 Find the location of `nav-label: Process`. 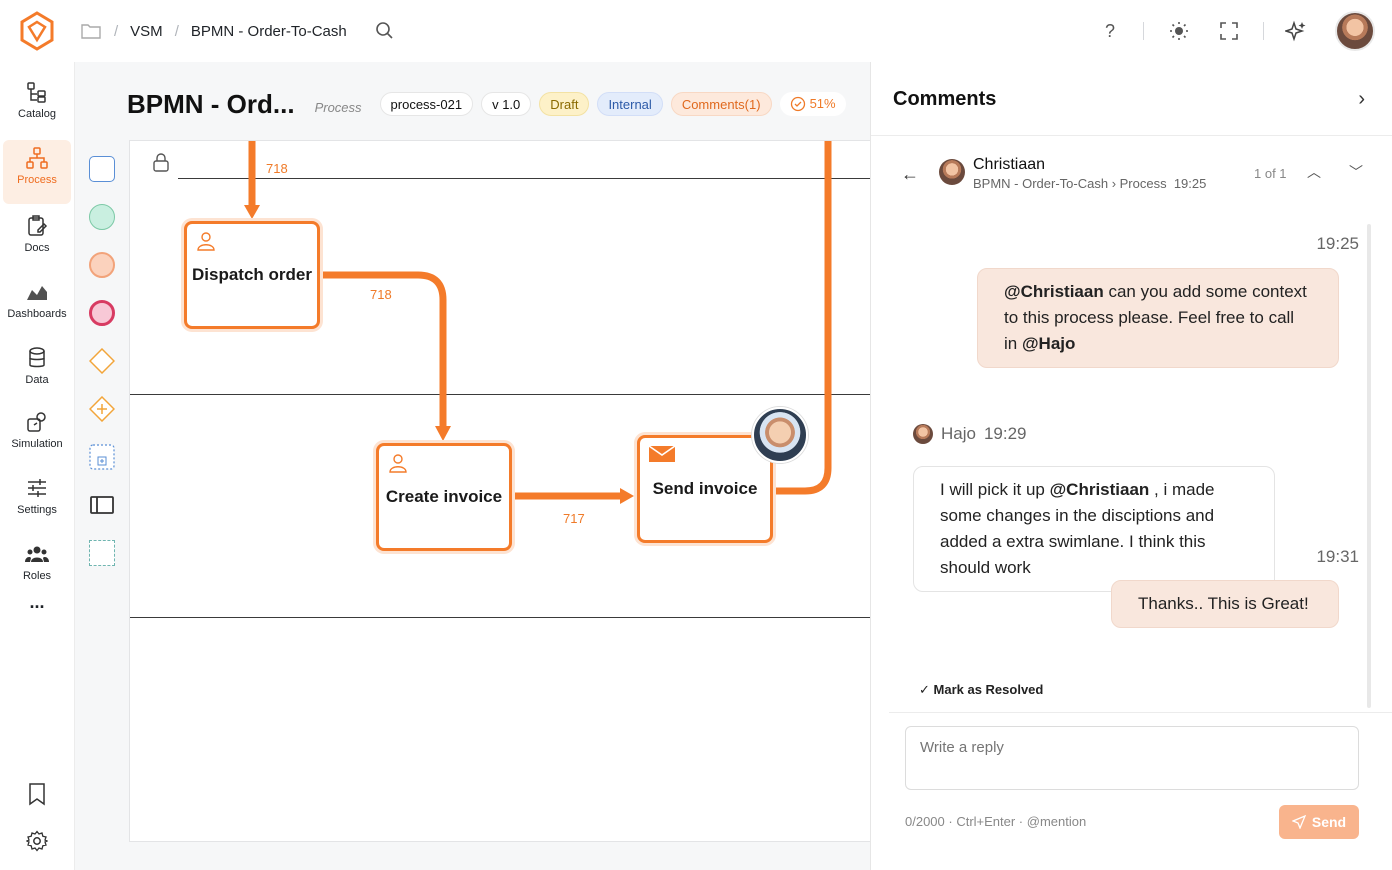

nav-label: Process is located at coordinates (37, 180).